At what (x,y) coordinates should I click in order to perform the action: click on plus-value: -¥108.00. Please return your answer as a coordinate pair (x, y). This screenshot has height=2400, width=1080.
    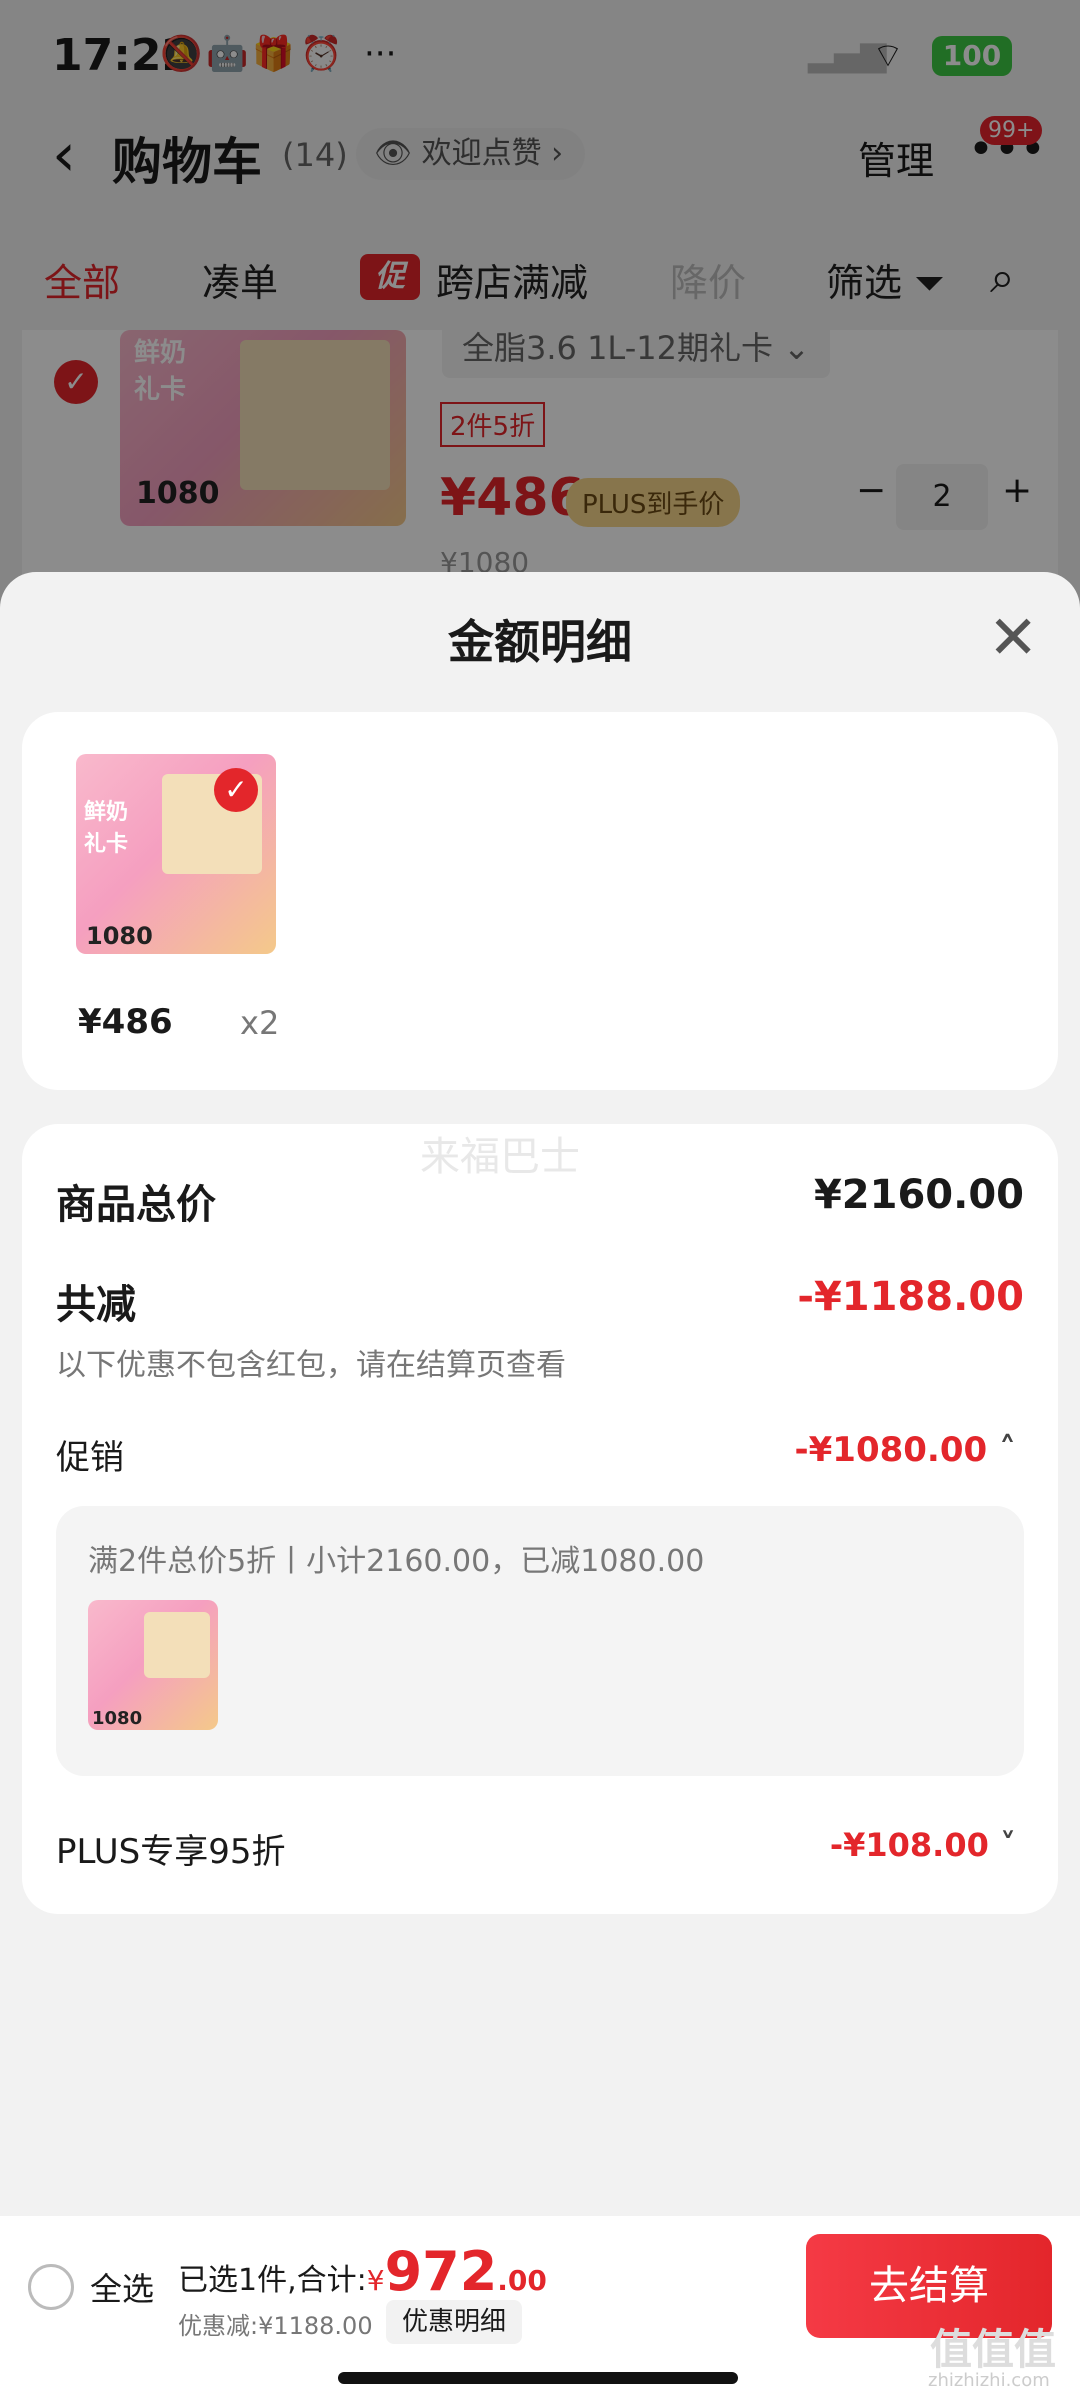
    Looking at the image, I should click on (909, 1845).